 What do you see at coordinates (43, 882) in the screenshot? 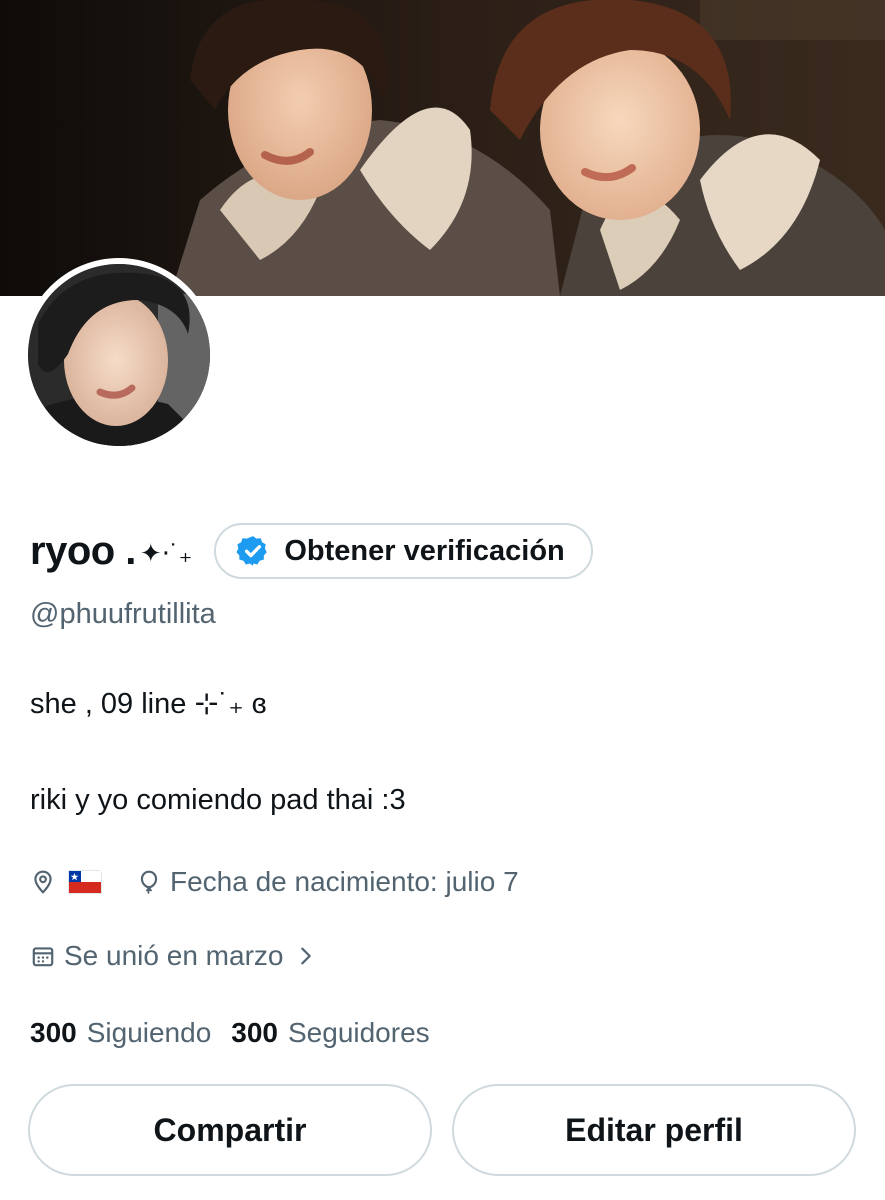
I see `location-pin-icon` at bounding box center [43, 882].